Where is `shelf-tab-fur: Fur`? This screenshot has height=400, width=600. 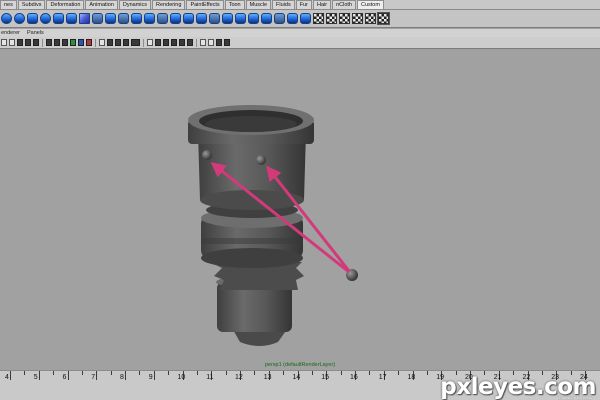
shelf-tab-fur: Fur is located at coordinates (303, 4).